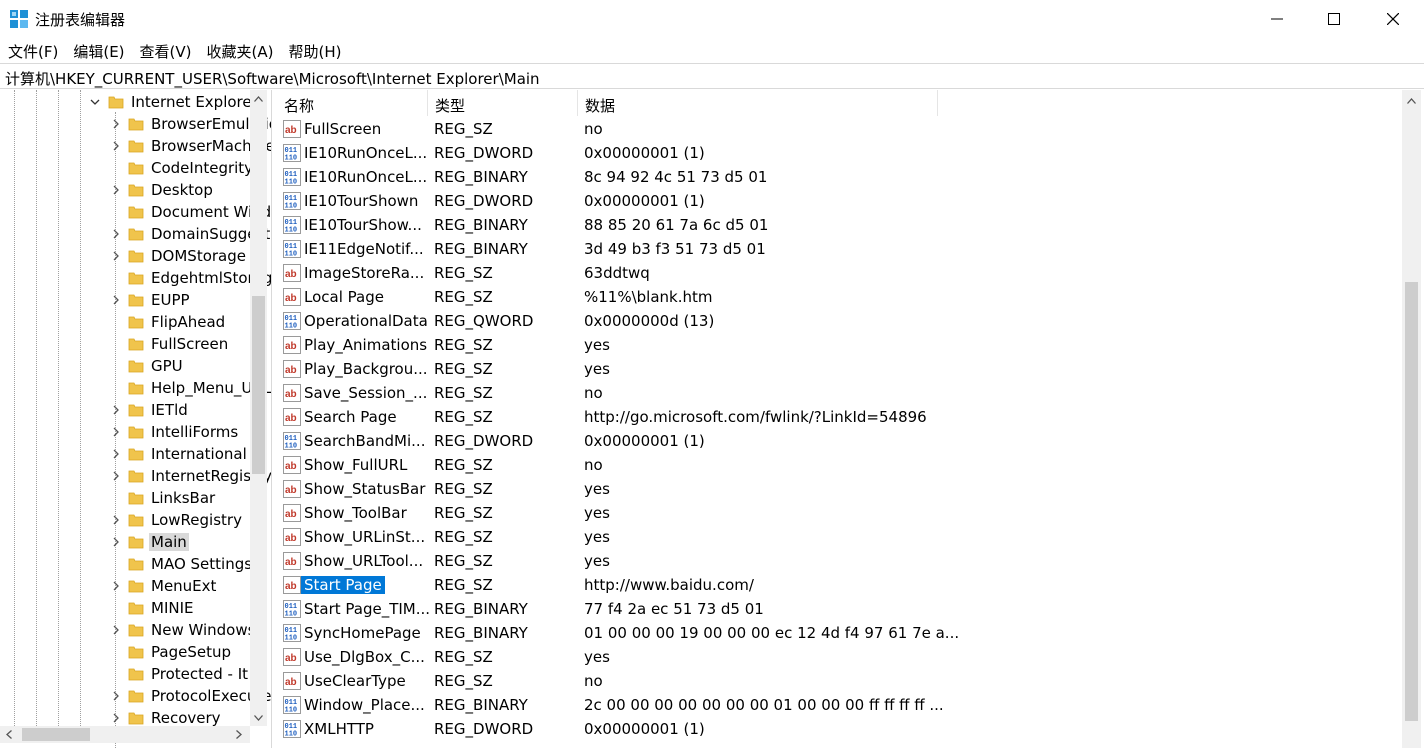 The height and width of the screenshot is (748, 1424). Describe the element at coordinates (127, 630) in the screenshot. I see `tree-item: New Windows` at that location.